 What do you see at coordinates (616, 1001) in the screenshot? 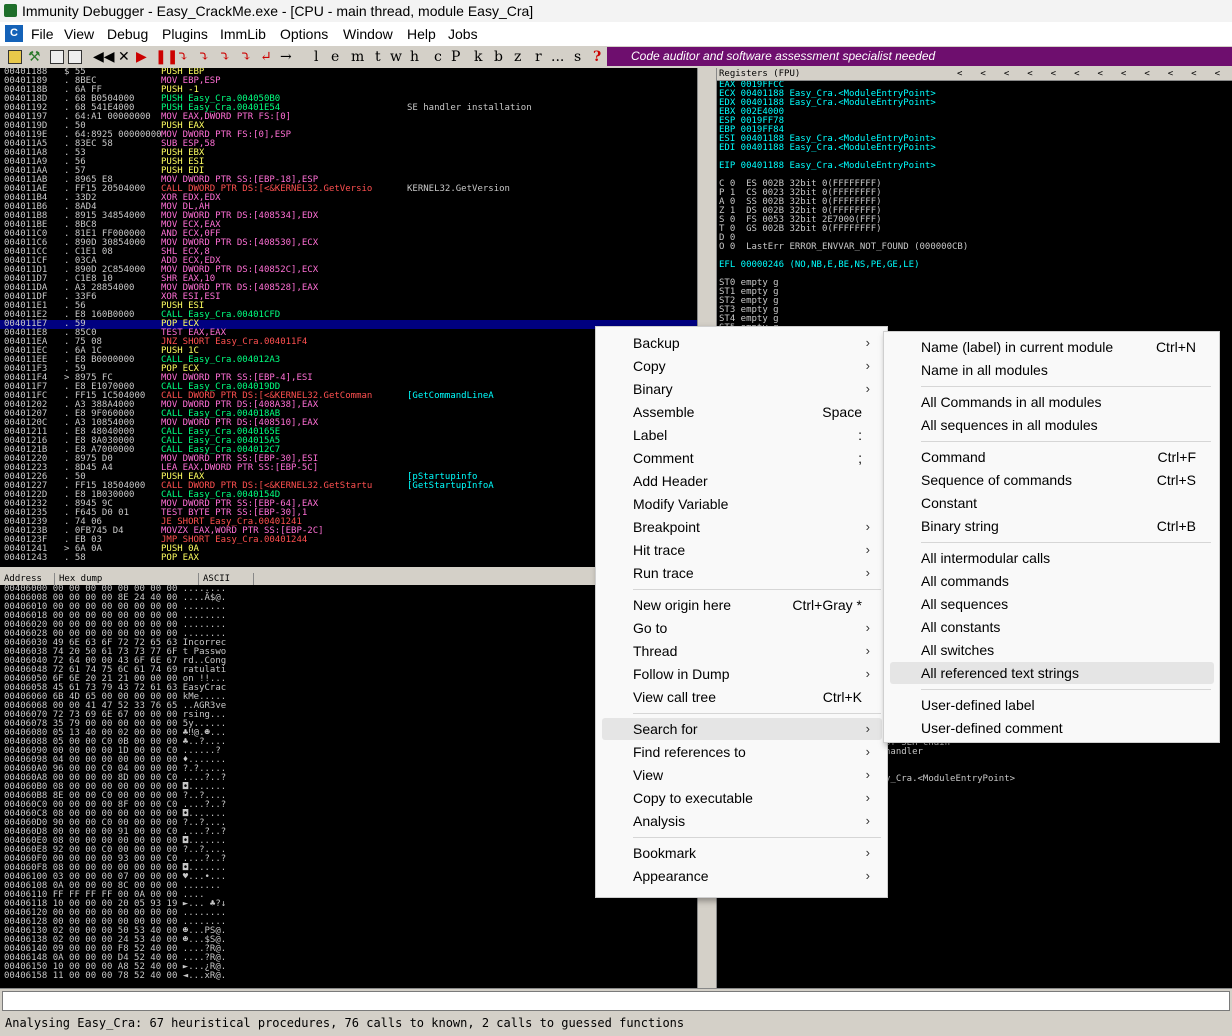
I see `command-input` at bounding box center [616, 1001].